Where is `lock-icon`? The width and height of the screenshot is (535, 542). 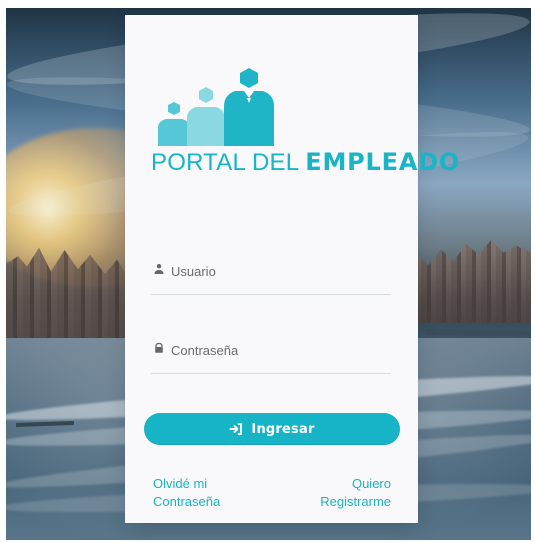 lock-icon is located at coordinates (159, 348).